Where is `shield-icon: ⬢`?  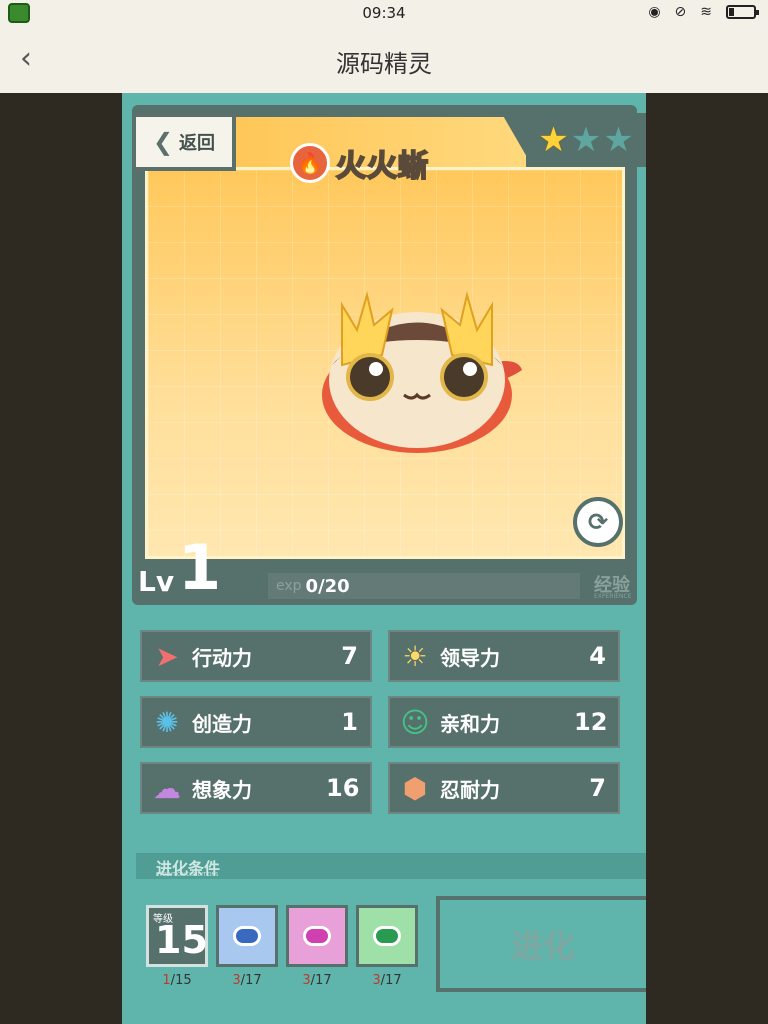 shield-icon: ⬢ is located at coordinates (415, 788).